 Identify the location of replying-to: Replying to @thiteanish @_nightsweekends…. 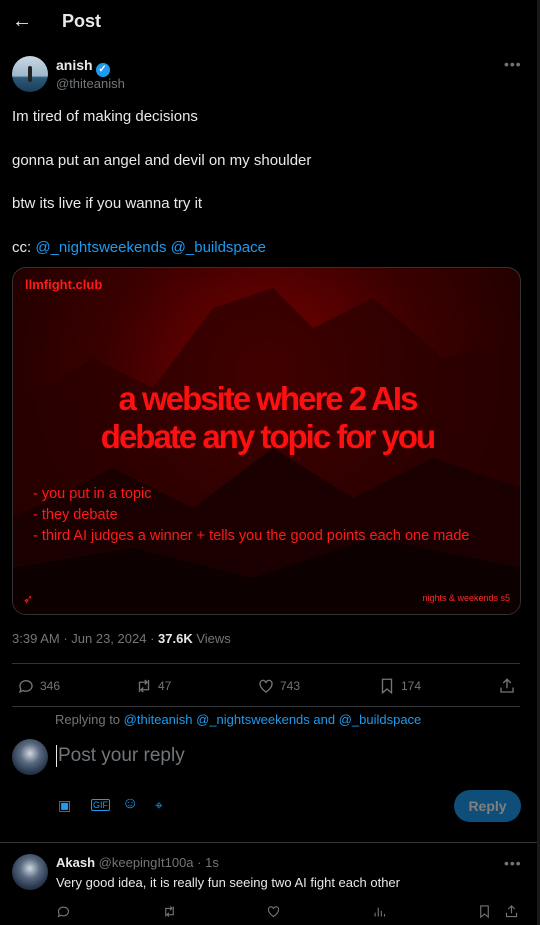
(238, 719).